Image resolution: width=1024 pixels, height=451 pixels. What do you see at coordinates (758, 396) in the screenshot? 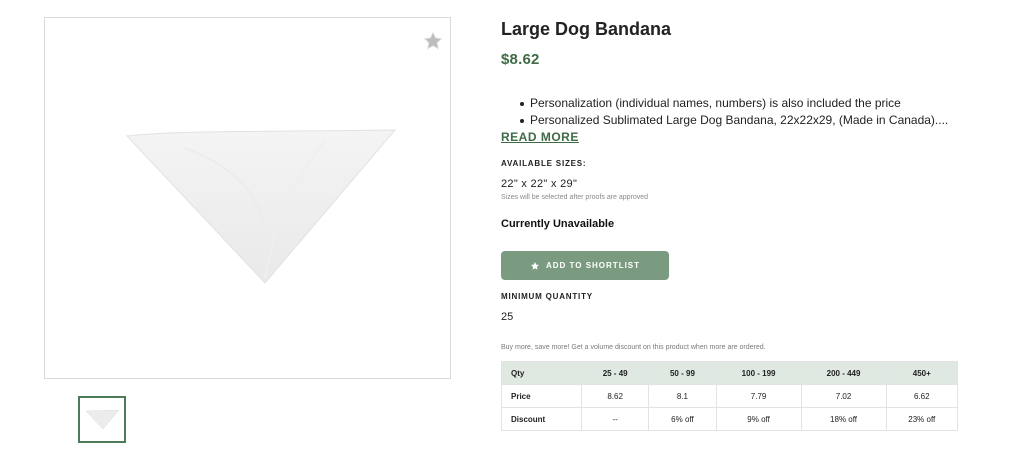
I see `table-cell: 7.79` at bounding box center [758, 396].